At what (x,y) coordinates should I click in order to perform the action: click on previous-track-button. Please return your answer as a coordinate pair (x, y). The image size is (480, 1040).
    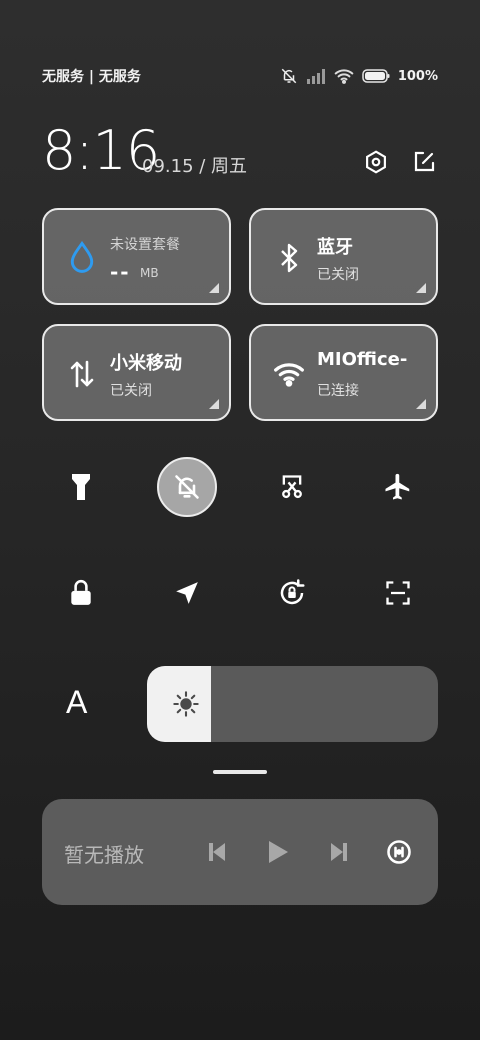
    Looking at the image, I should click on (217, 852).